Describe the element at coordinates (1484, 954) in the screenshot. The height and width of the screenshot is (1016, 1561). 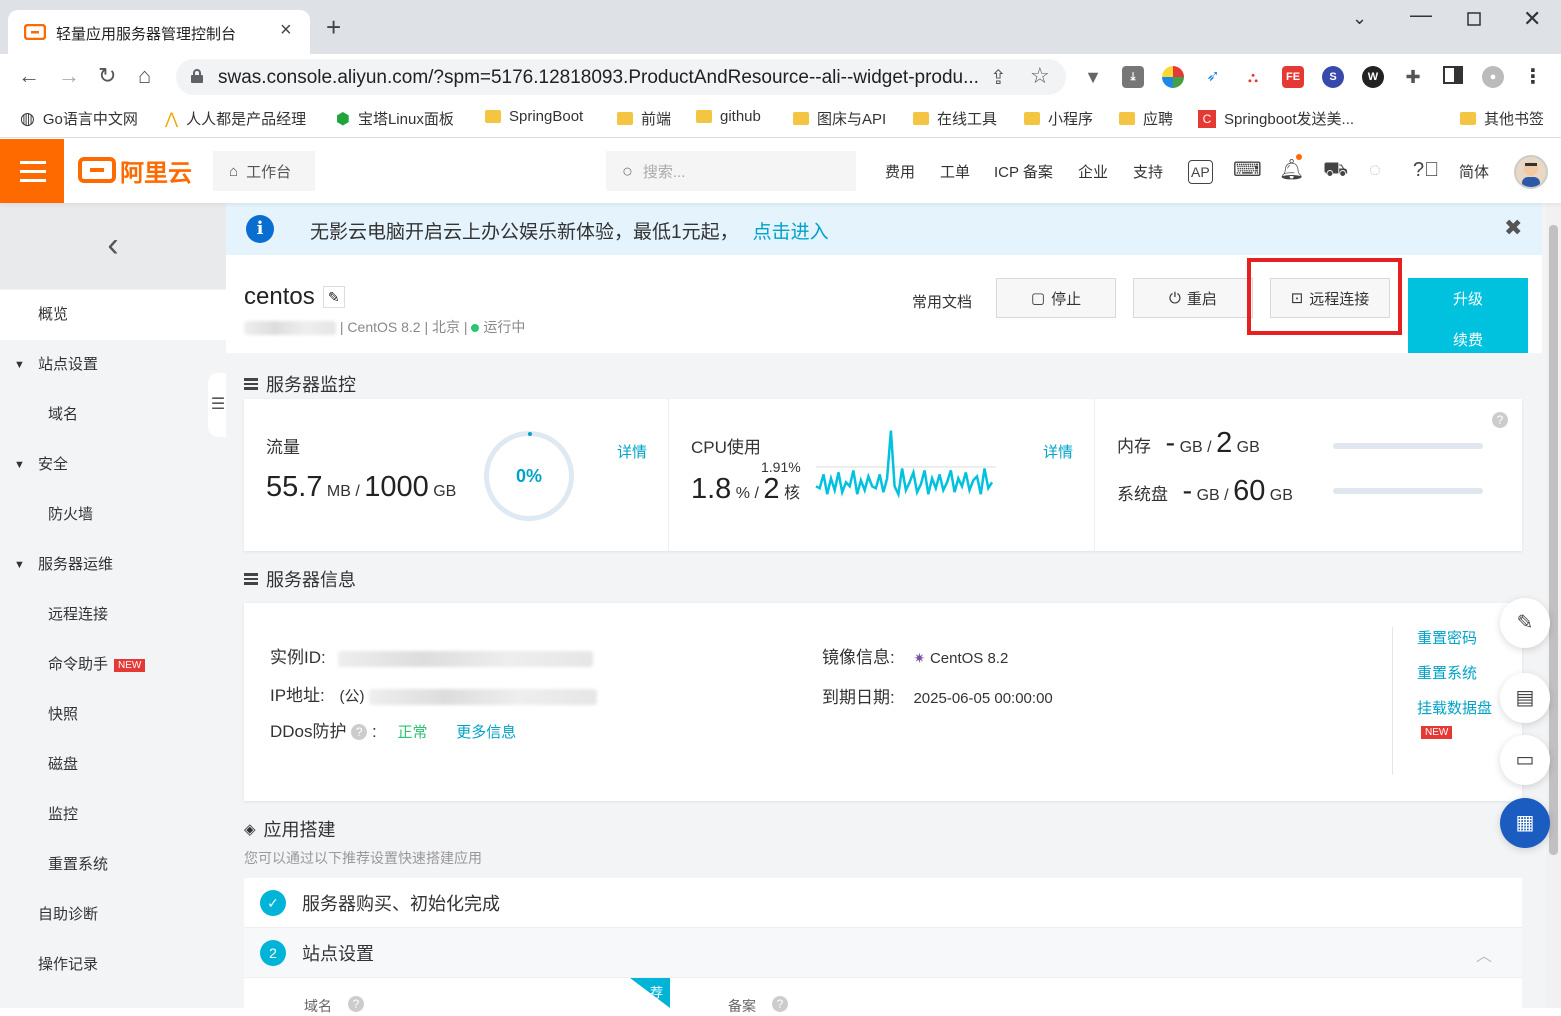
I see `chevron-up-icon: ︿` at that location.